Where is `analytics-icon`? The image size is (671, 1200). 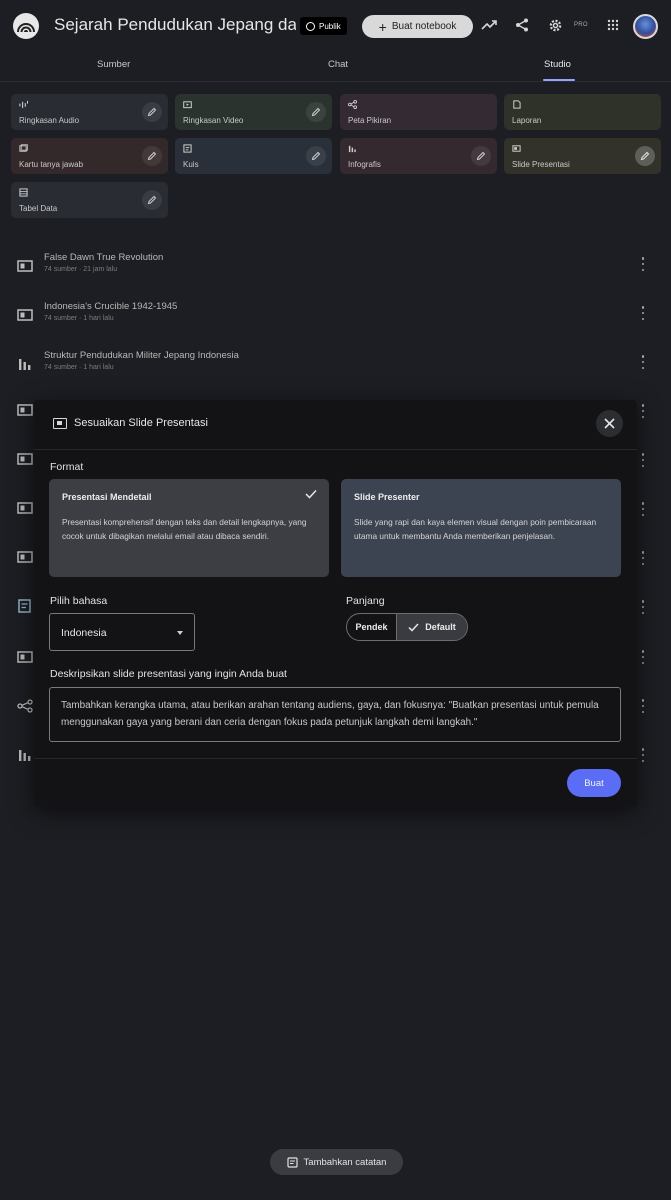 analytics-icon is located at coordinates (489, 25).